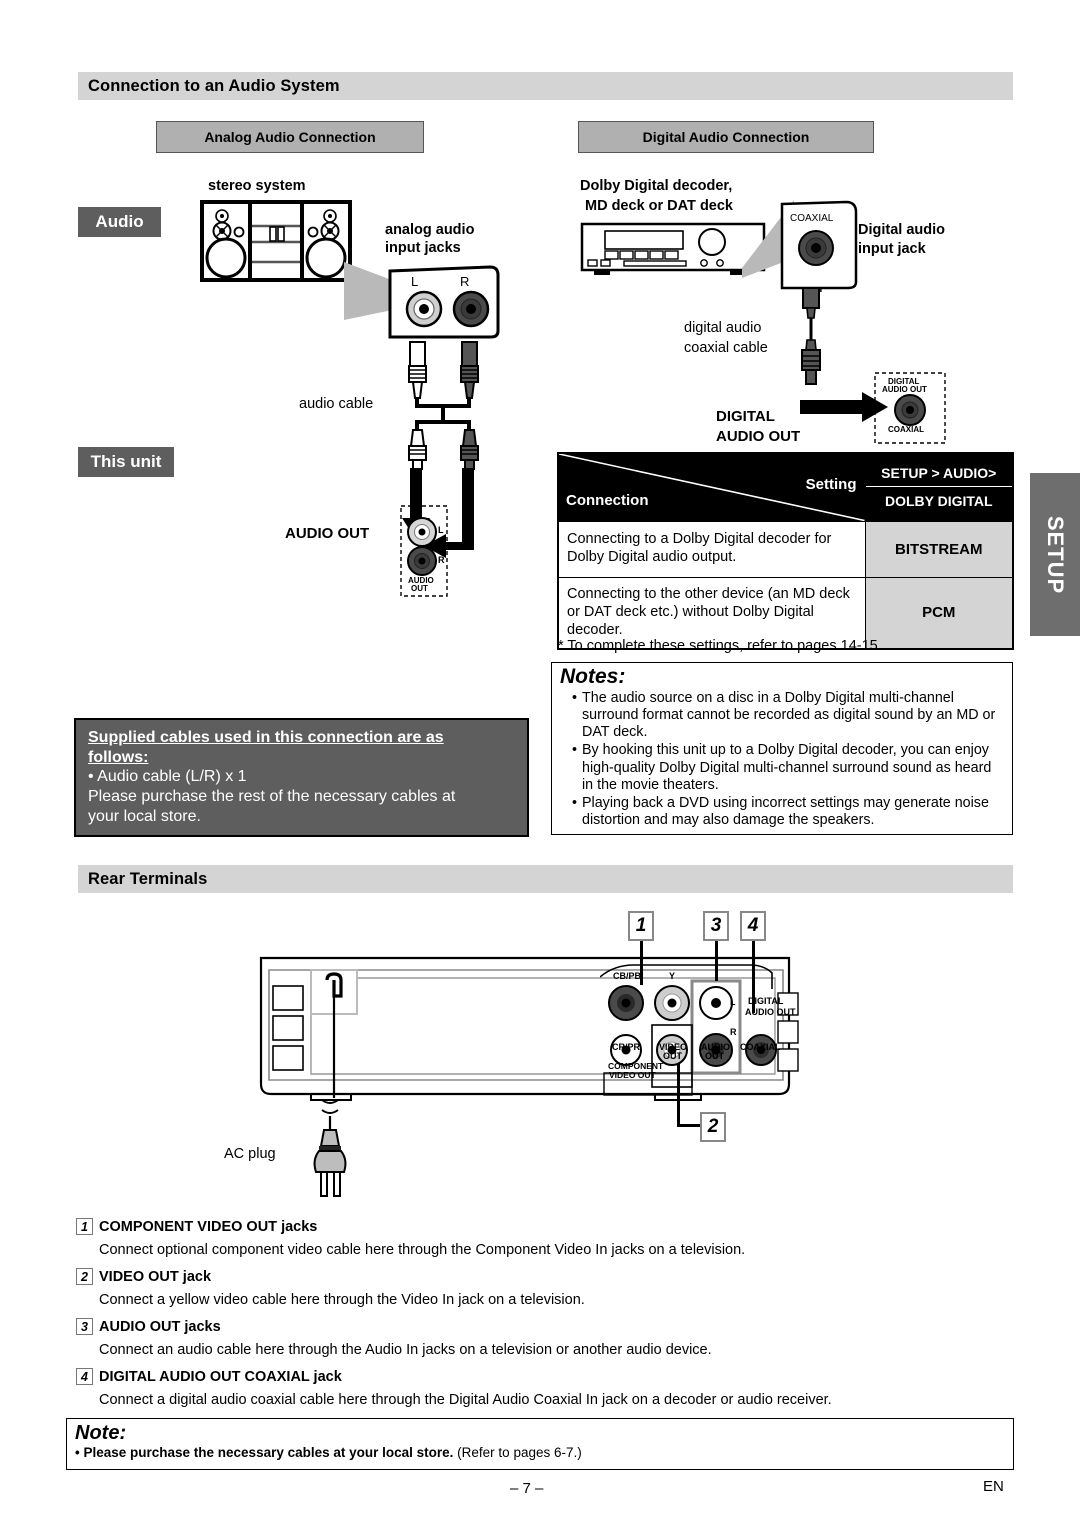 The height and width of the screenshot is (1525, 1080). What do you see at coordinates (678, 1095) in the screenshot?
I see `callout-2-leader-v` at bounding box center [678, 1095].